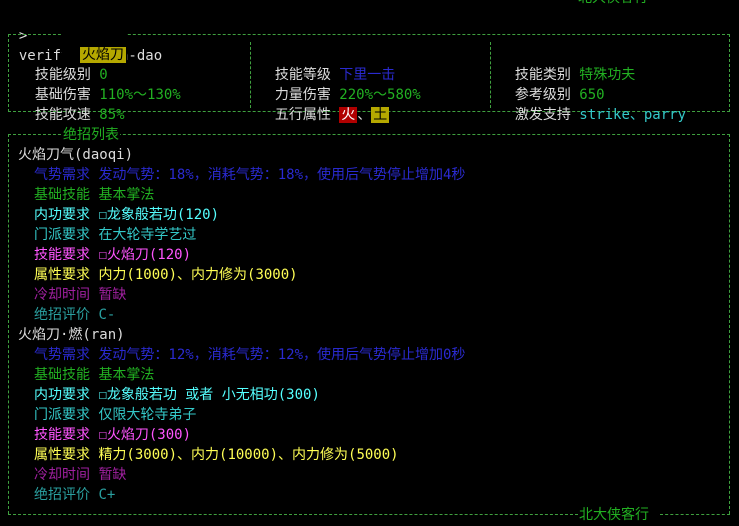 This screenshot has height=526, width=739. Describe the element at coordinates (147, 235) in the screenshot. I see `line-value: 在大轮寺学艺过` at that location.